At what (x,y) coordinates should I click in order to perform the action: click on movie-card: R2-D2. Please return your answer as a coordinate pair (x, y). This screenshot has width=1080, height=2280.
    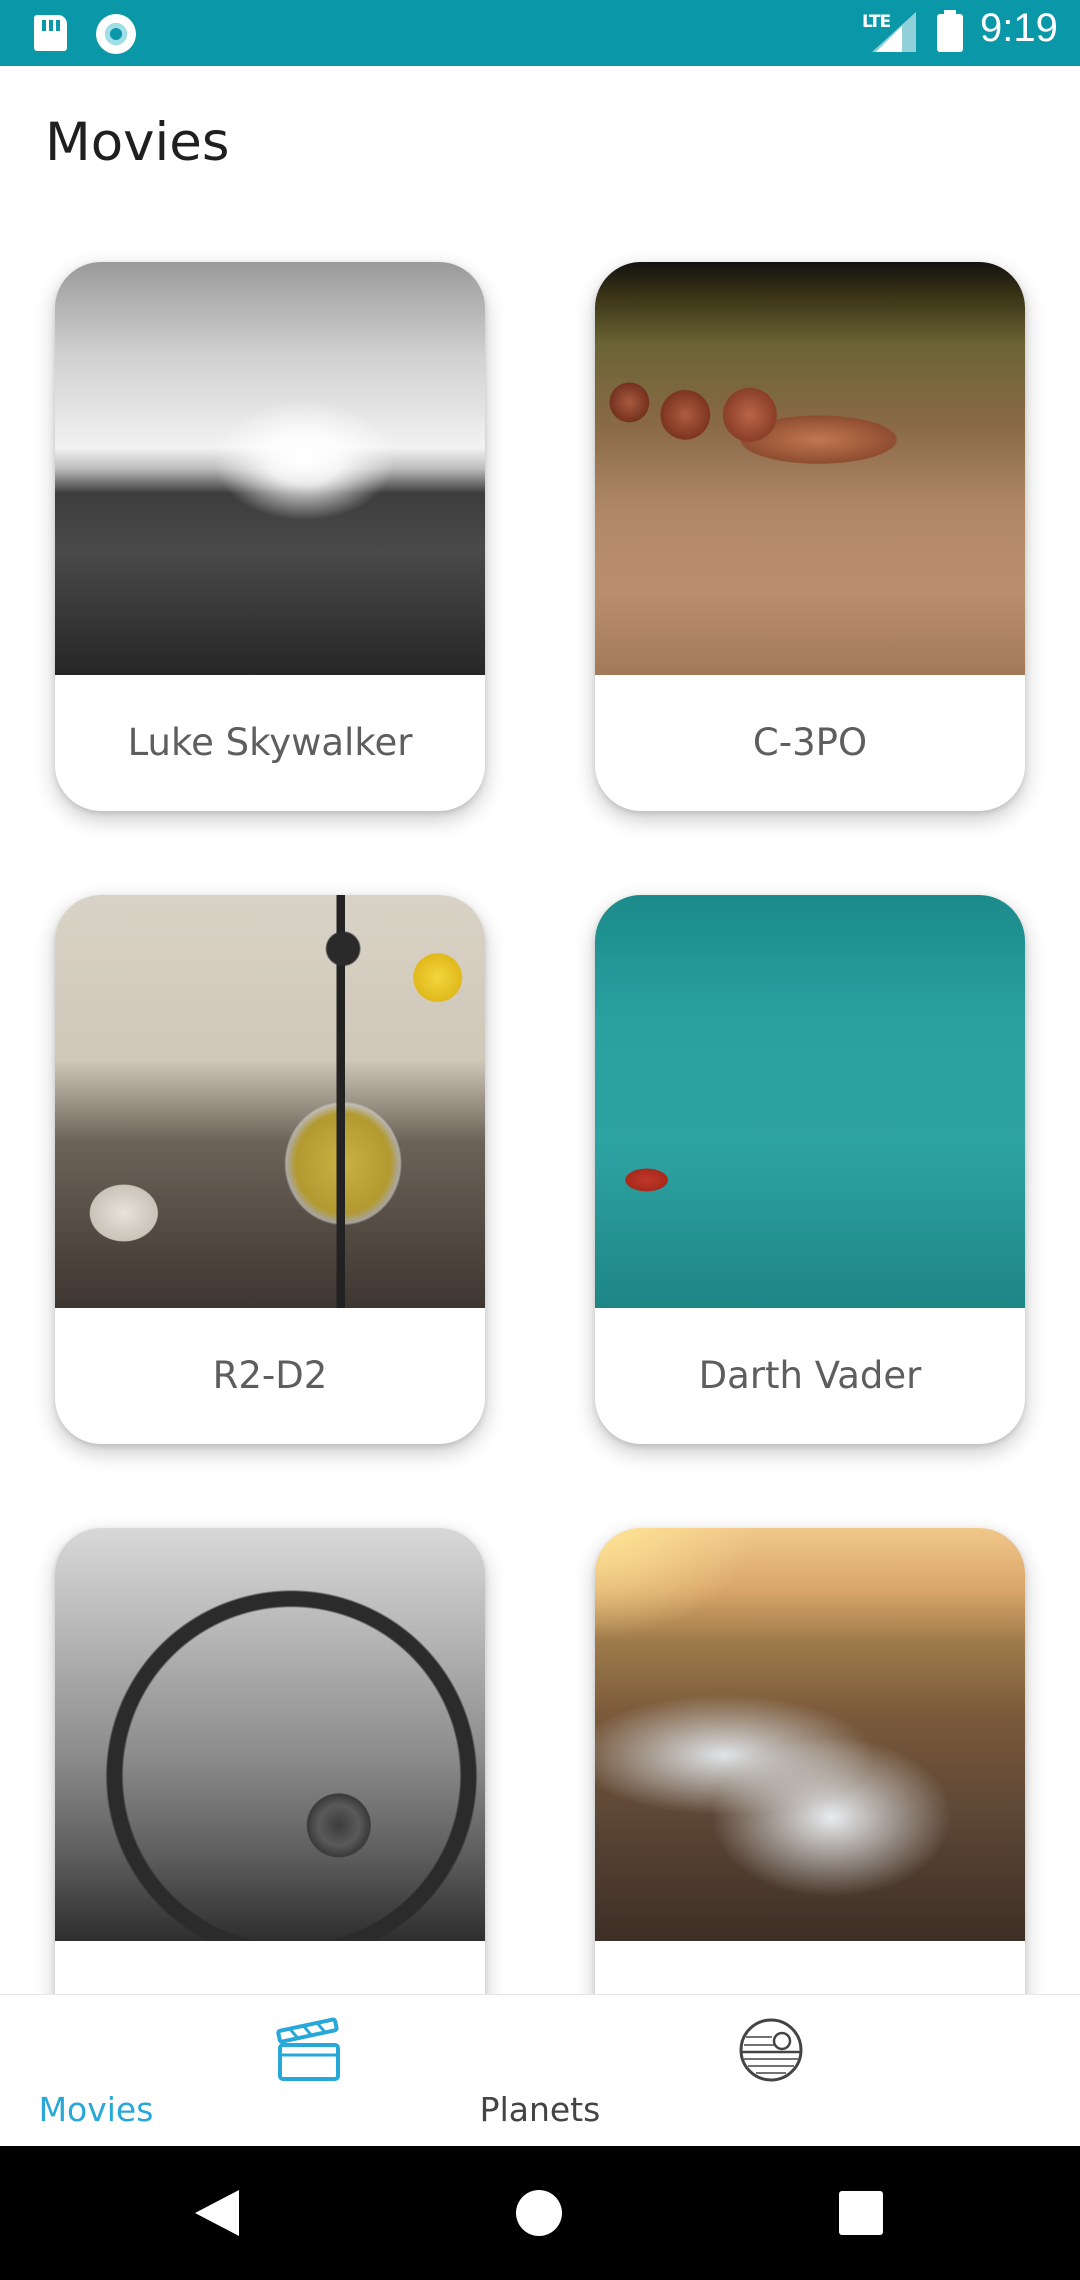
    Looking at the image, I should click on (270, 1169).